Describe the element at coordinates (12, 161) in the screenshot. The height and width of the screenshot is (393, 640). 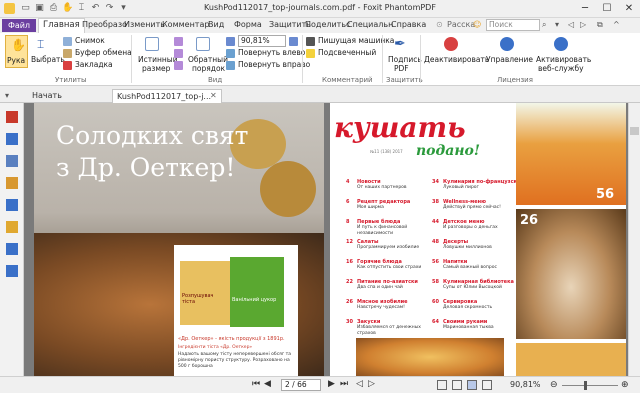
I see `layers-icon` at that location.